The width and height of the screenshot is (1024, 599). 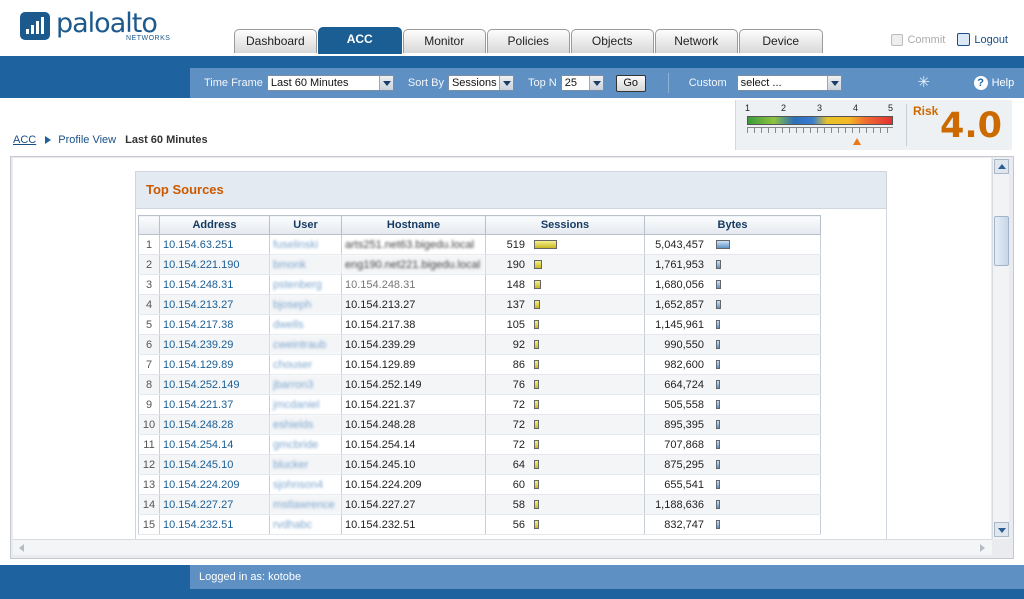 What do you see at coordinates (214, 384) in the screenshot?
I see `source-address-link: 10.154.252.149` at bounding box center [214, 384].